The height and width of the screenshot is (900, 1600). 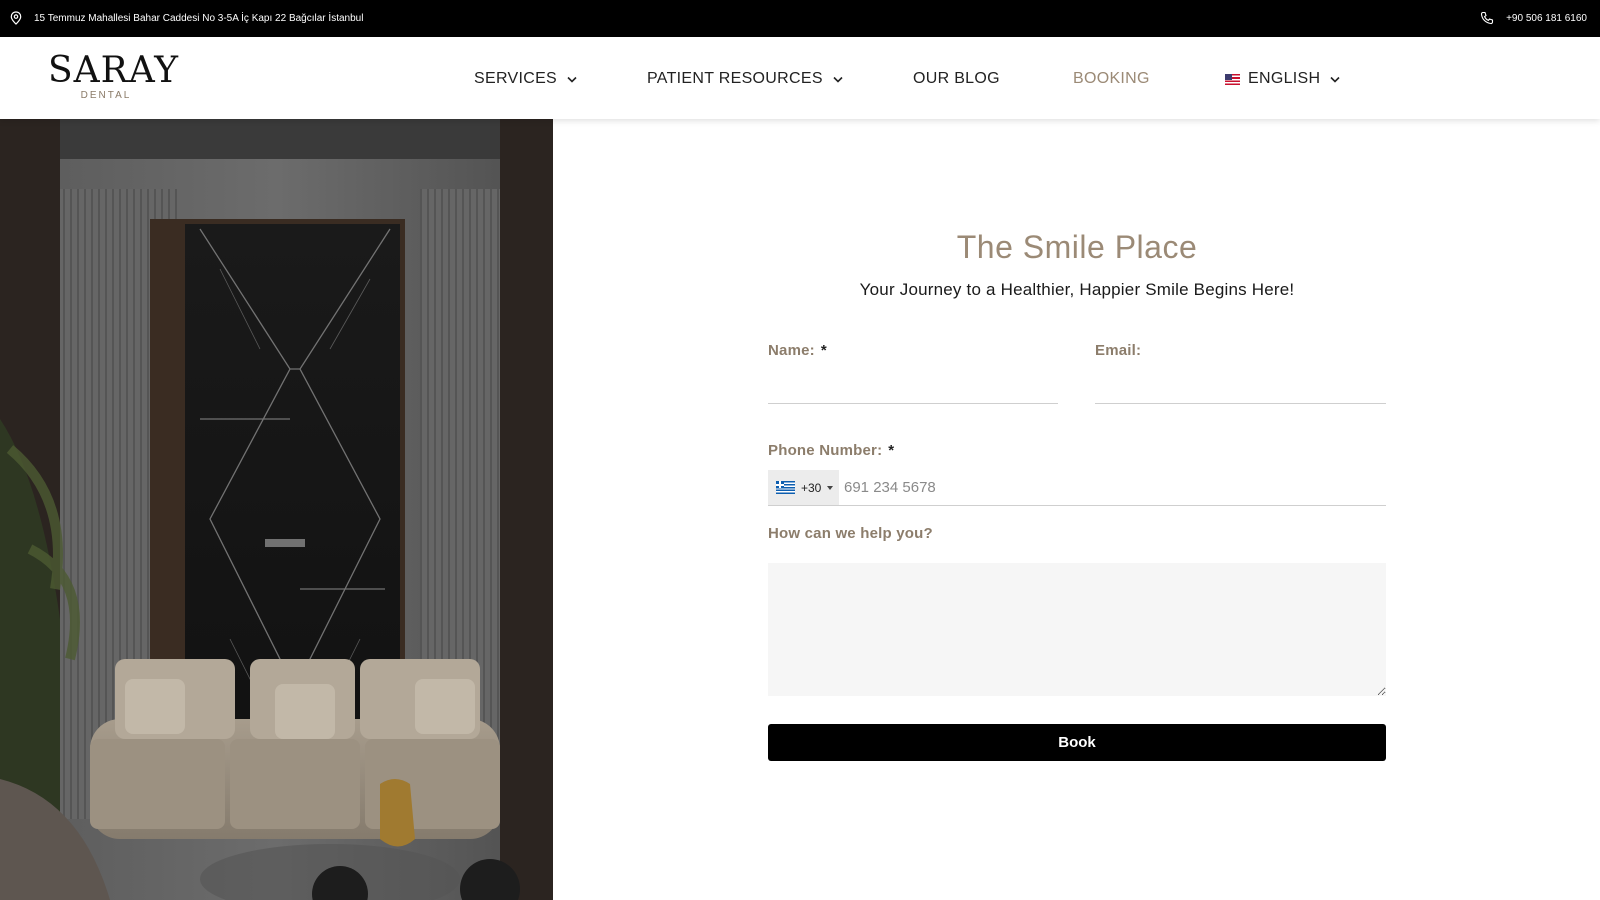 I want to click on message-textarea, so click(x=1077, y=629).